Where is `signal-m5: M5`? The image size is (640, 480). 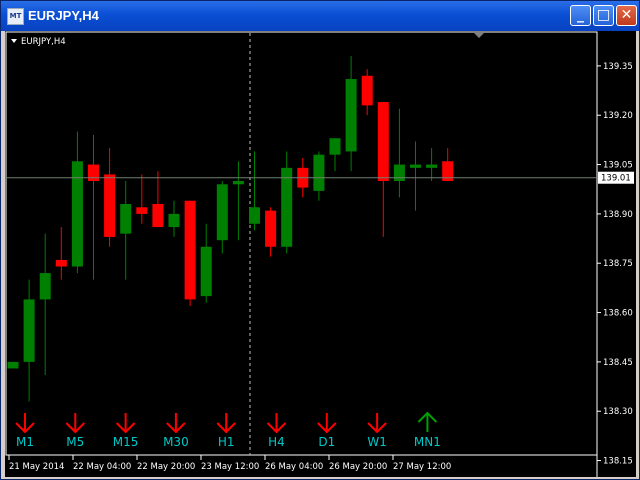
signal-m5: M5 is located at coordinates (75, 431).